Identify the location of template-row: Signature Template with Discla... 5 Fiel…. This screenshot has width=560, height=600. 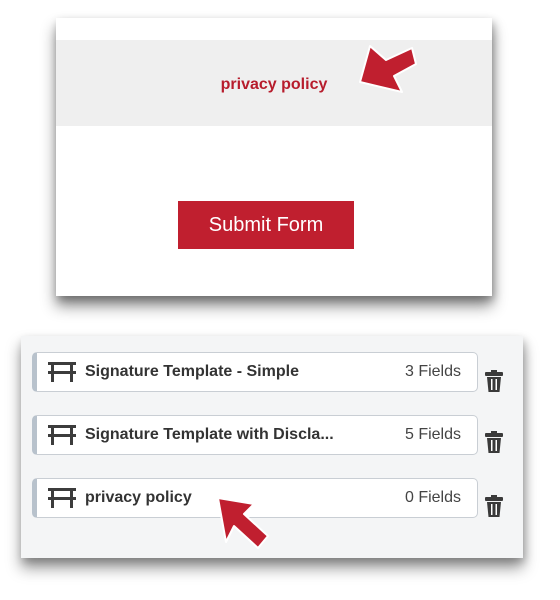
(255, 435).